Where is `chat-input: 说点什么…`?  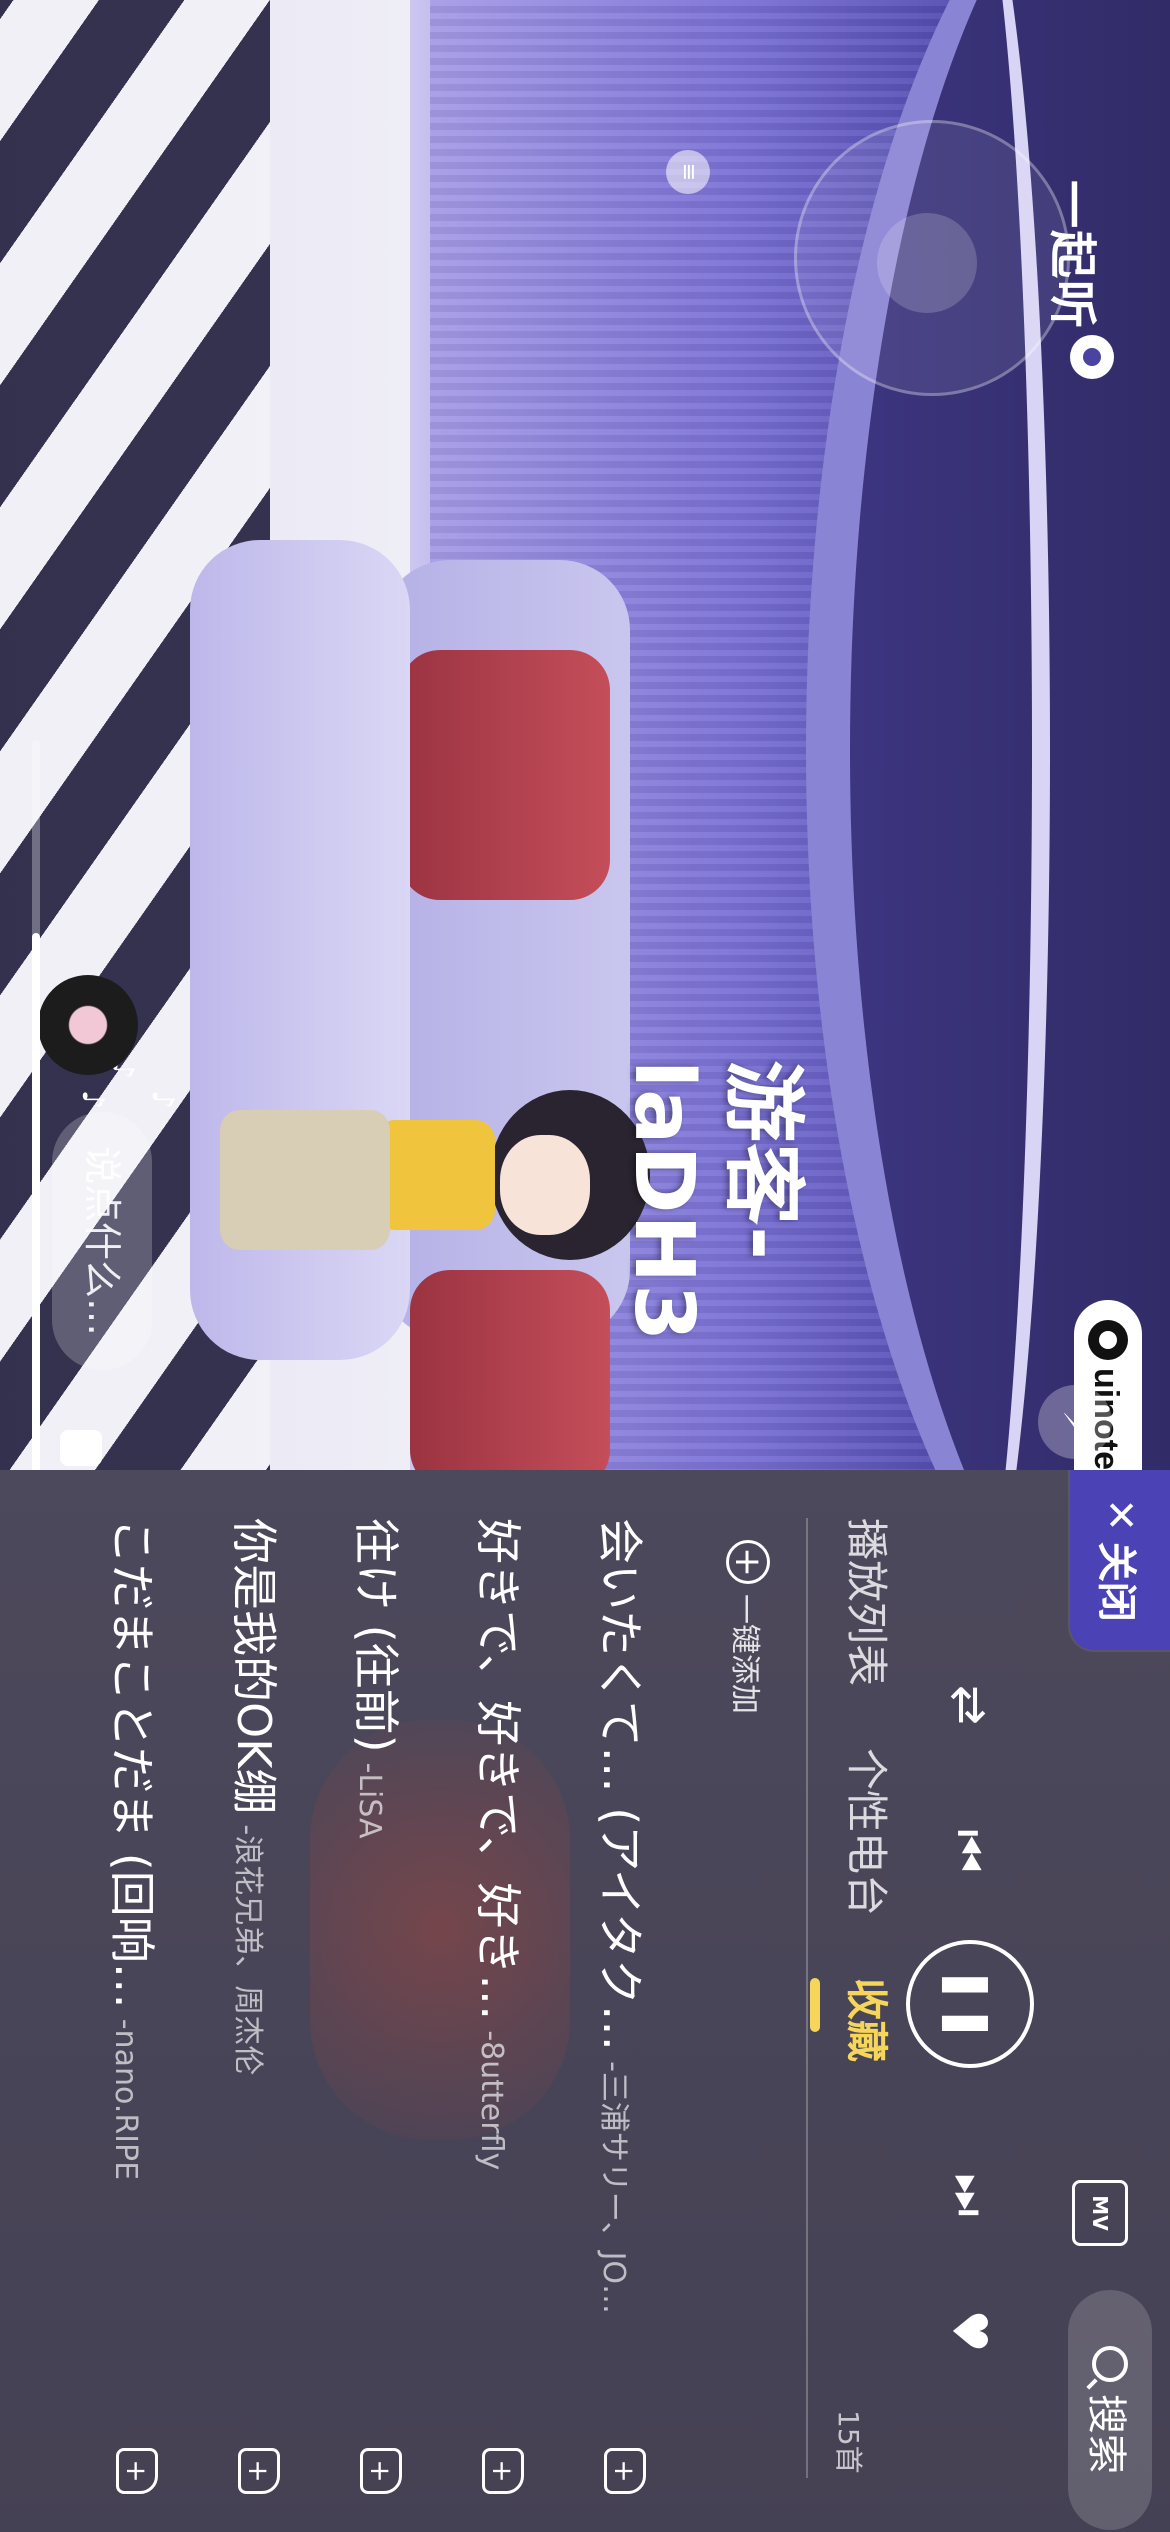 chat-input: 说点什么… is located at coordinates (102, 1241).